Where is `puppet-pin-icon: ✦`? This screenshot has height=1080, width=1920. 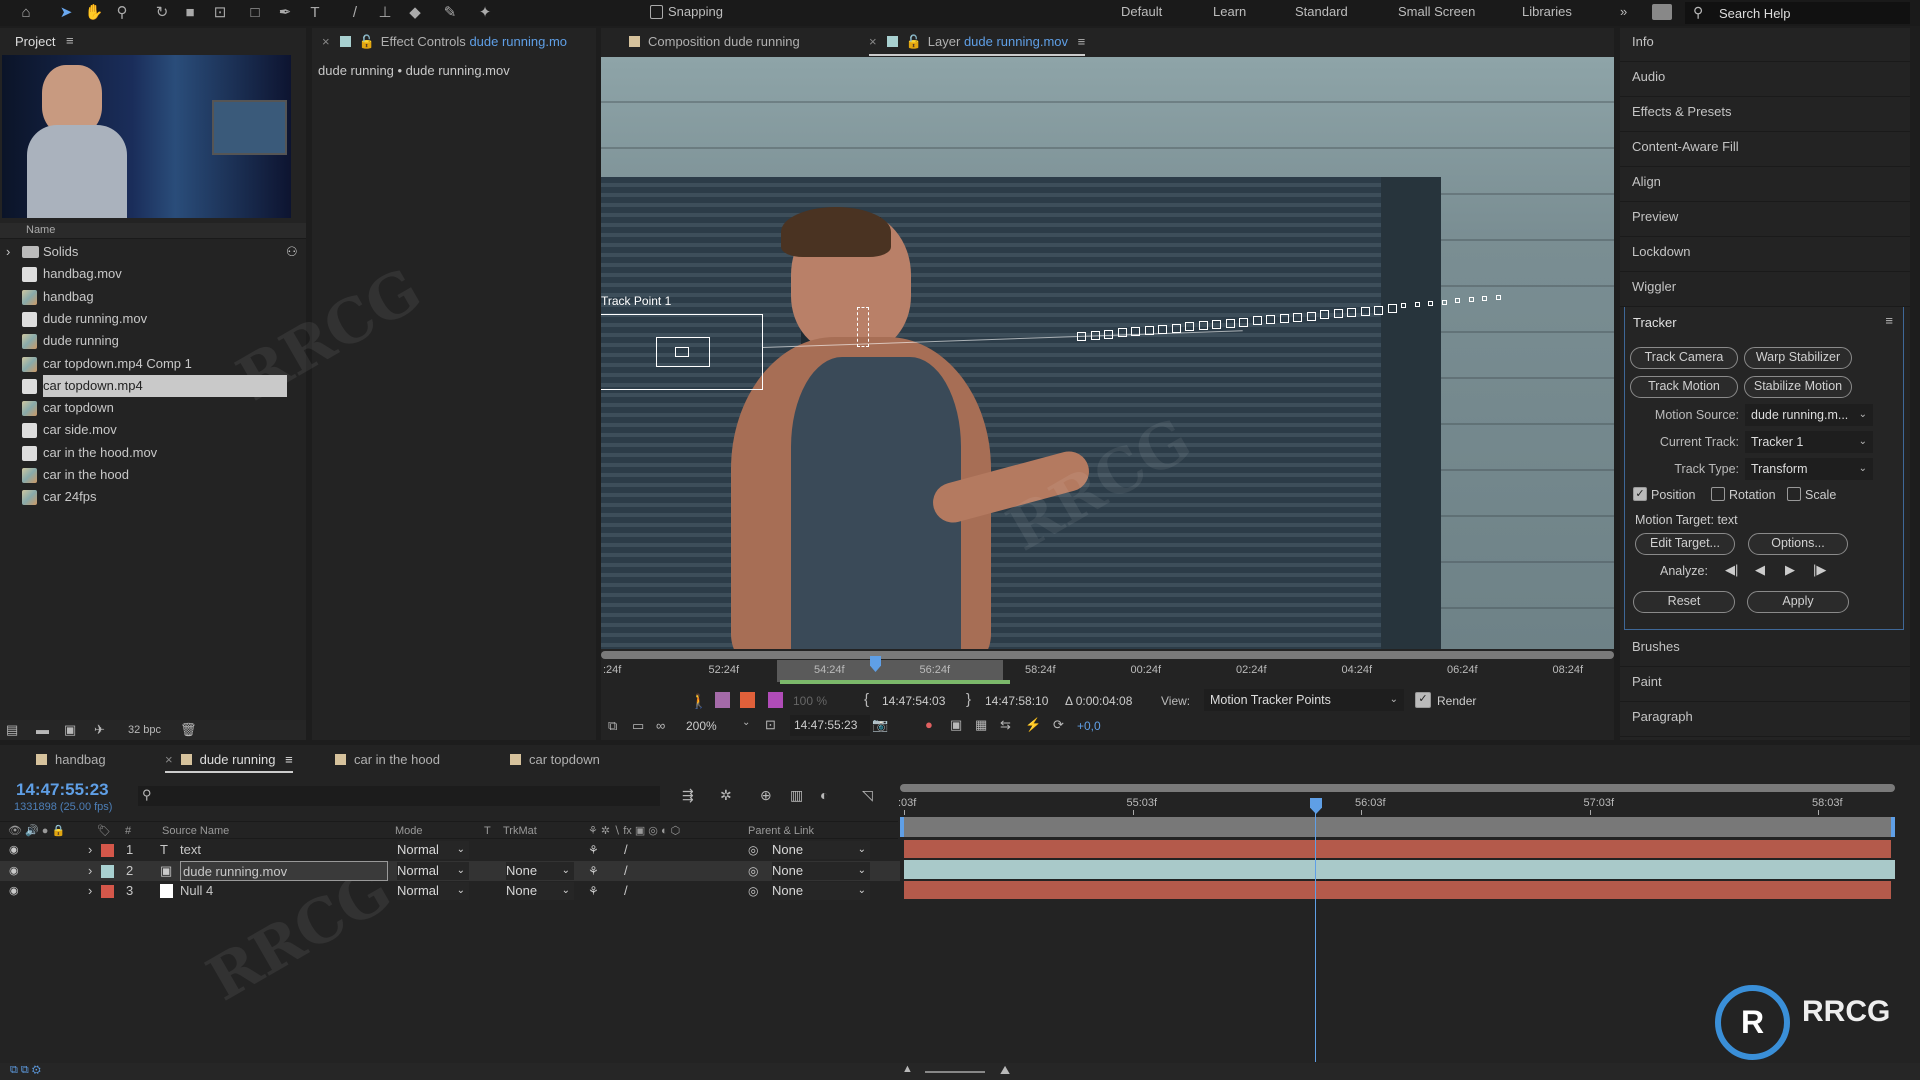
puppet-pin-icon: ✦ is located at coordinates (485, 13).